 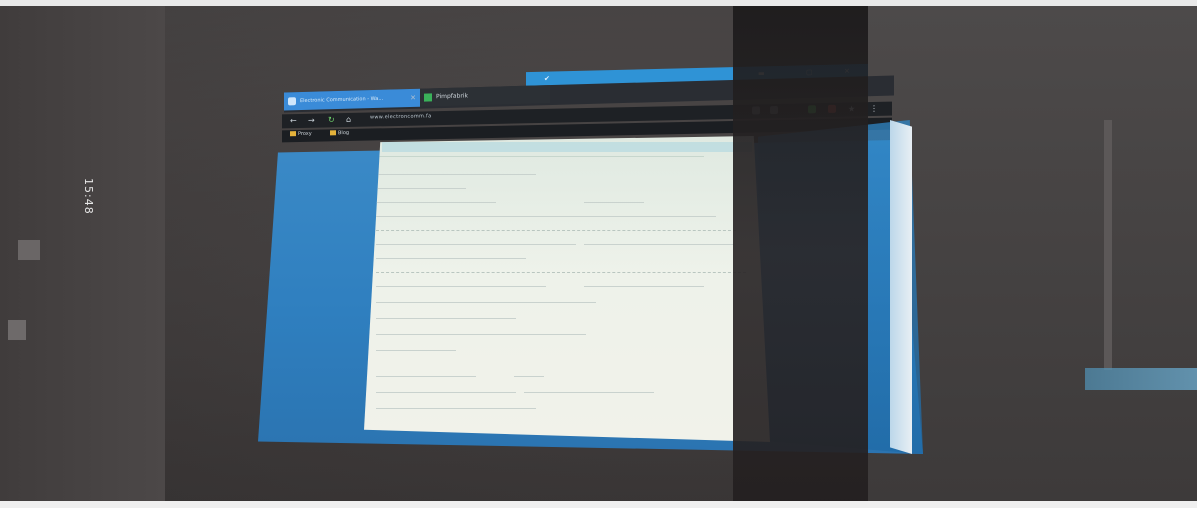 I want to click on tab-mail: Electronic Communication - Wa... ✕, so click(x=352, y=99).